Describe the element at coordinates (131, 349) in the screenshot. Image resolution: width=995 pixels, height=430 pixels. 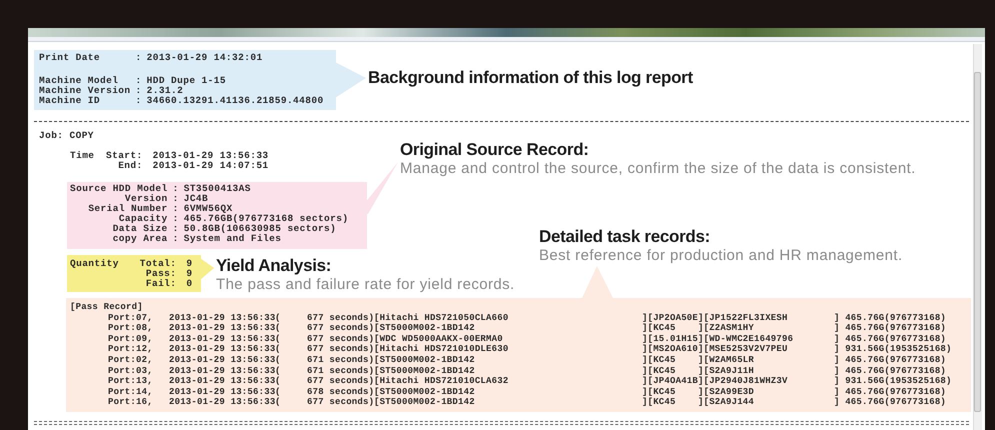
I see `record-cell-text: Port:12,` at that location.